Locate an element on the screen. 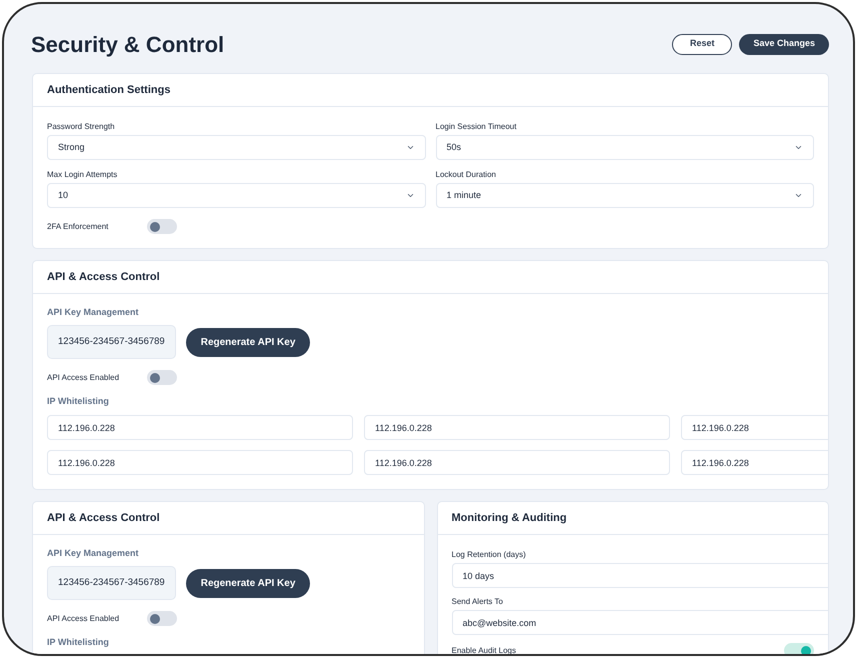 Image resolution: width=857 pixels, height=658 pixels. text-input: abc@website.com is located at coordinates (640, 622).